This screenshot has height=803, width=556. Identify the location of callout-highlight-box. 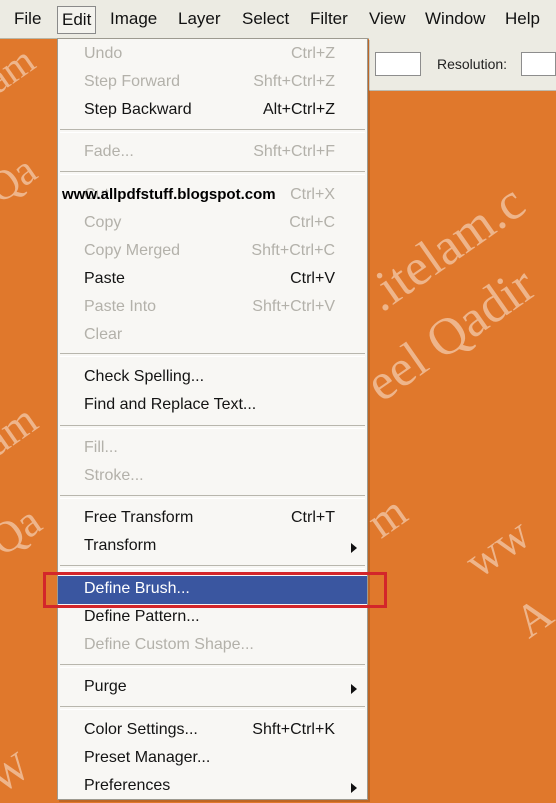
(215, 590).